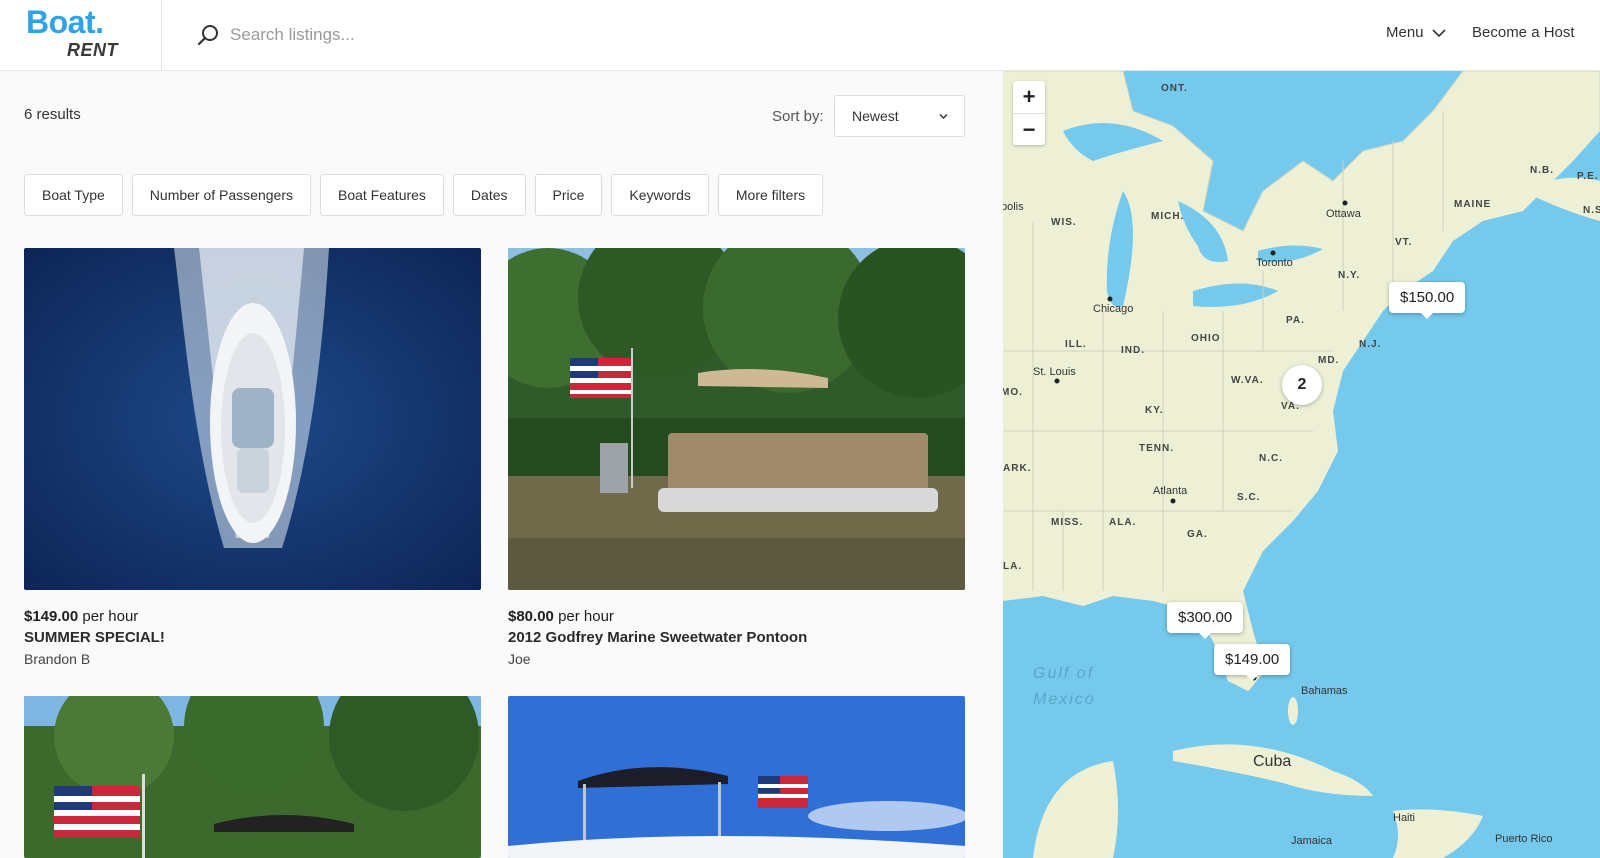  What do you see at coordinates (52, 114) in the screenshot?
I see `results-count: 6 results` at bounding box center [52, 114].